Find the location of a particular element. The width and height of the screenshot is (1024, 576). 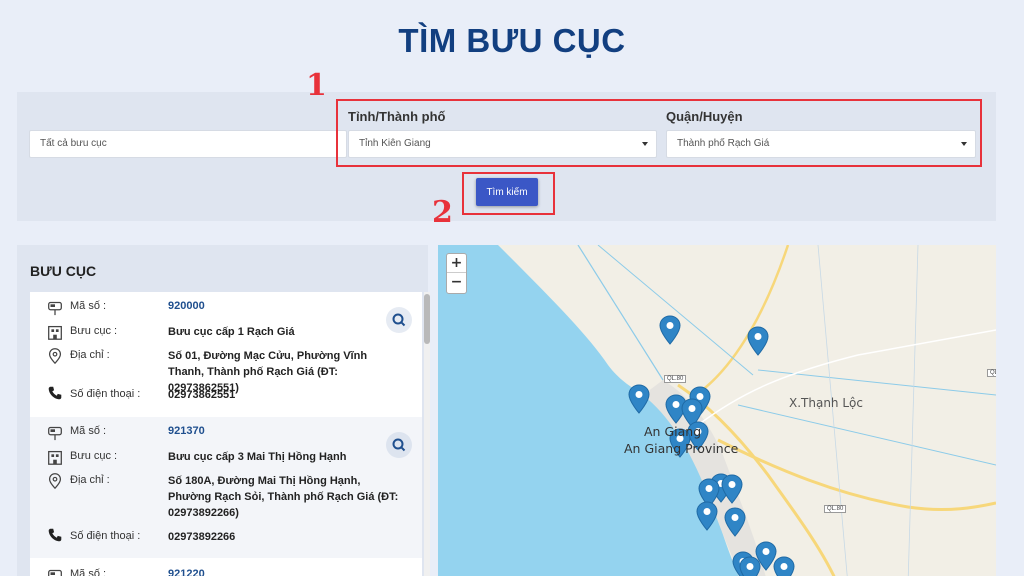

list-title: BƯU CỤC is located at coordinates (63, 271).